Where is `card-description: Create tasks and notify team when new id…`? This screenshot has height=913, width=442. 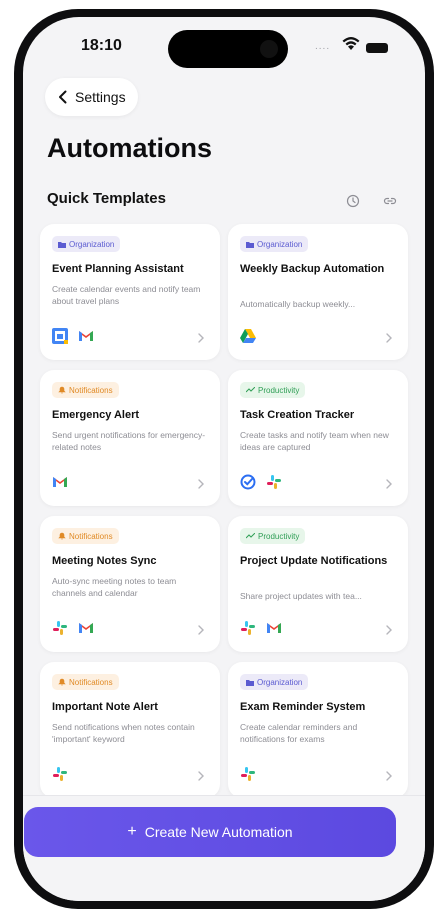
card-description: Create tasks and notify team when new id… is located at coordinates (314, 441).